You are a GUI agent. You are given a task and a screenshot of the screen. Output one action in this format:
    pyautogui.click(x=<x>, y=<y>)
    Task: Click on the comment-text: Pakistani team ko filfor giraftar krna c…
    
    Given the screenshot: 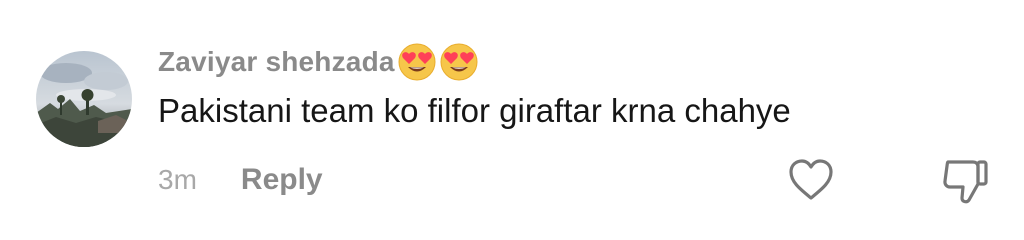 What is the action you would take?
    pyautogui.click(x=474, y=110)
    